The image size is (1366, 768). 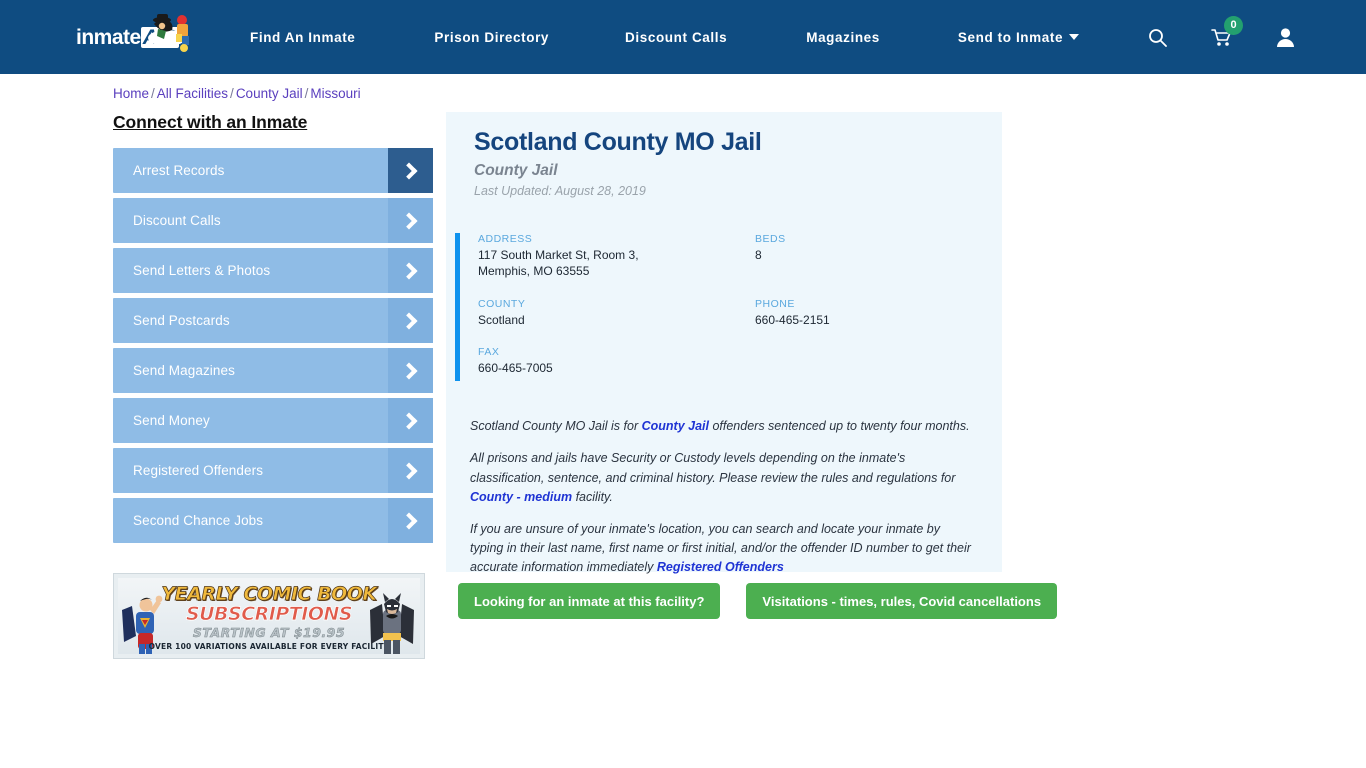 I want to click on breadcrumb-item-home: Home, so click(x=131, y=93).